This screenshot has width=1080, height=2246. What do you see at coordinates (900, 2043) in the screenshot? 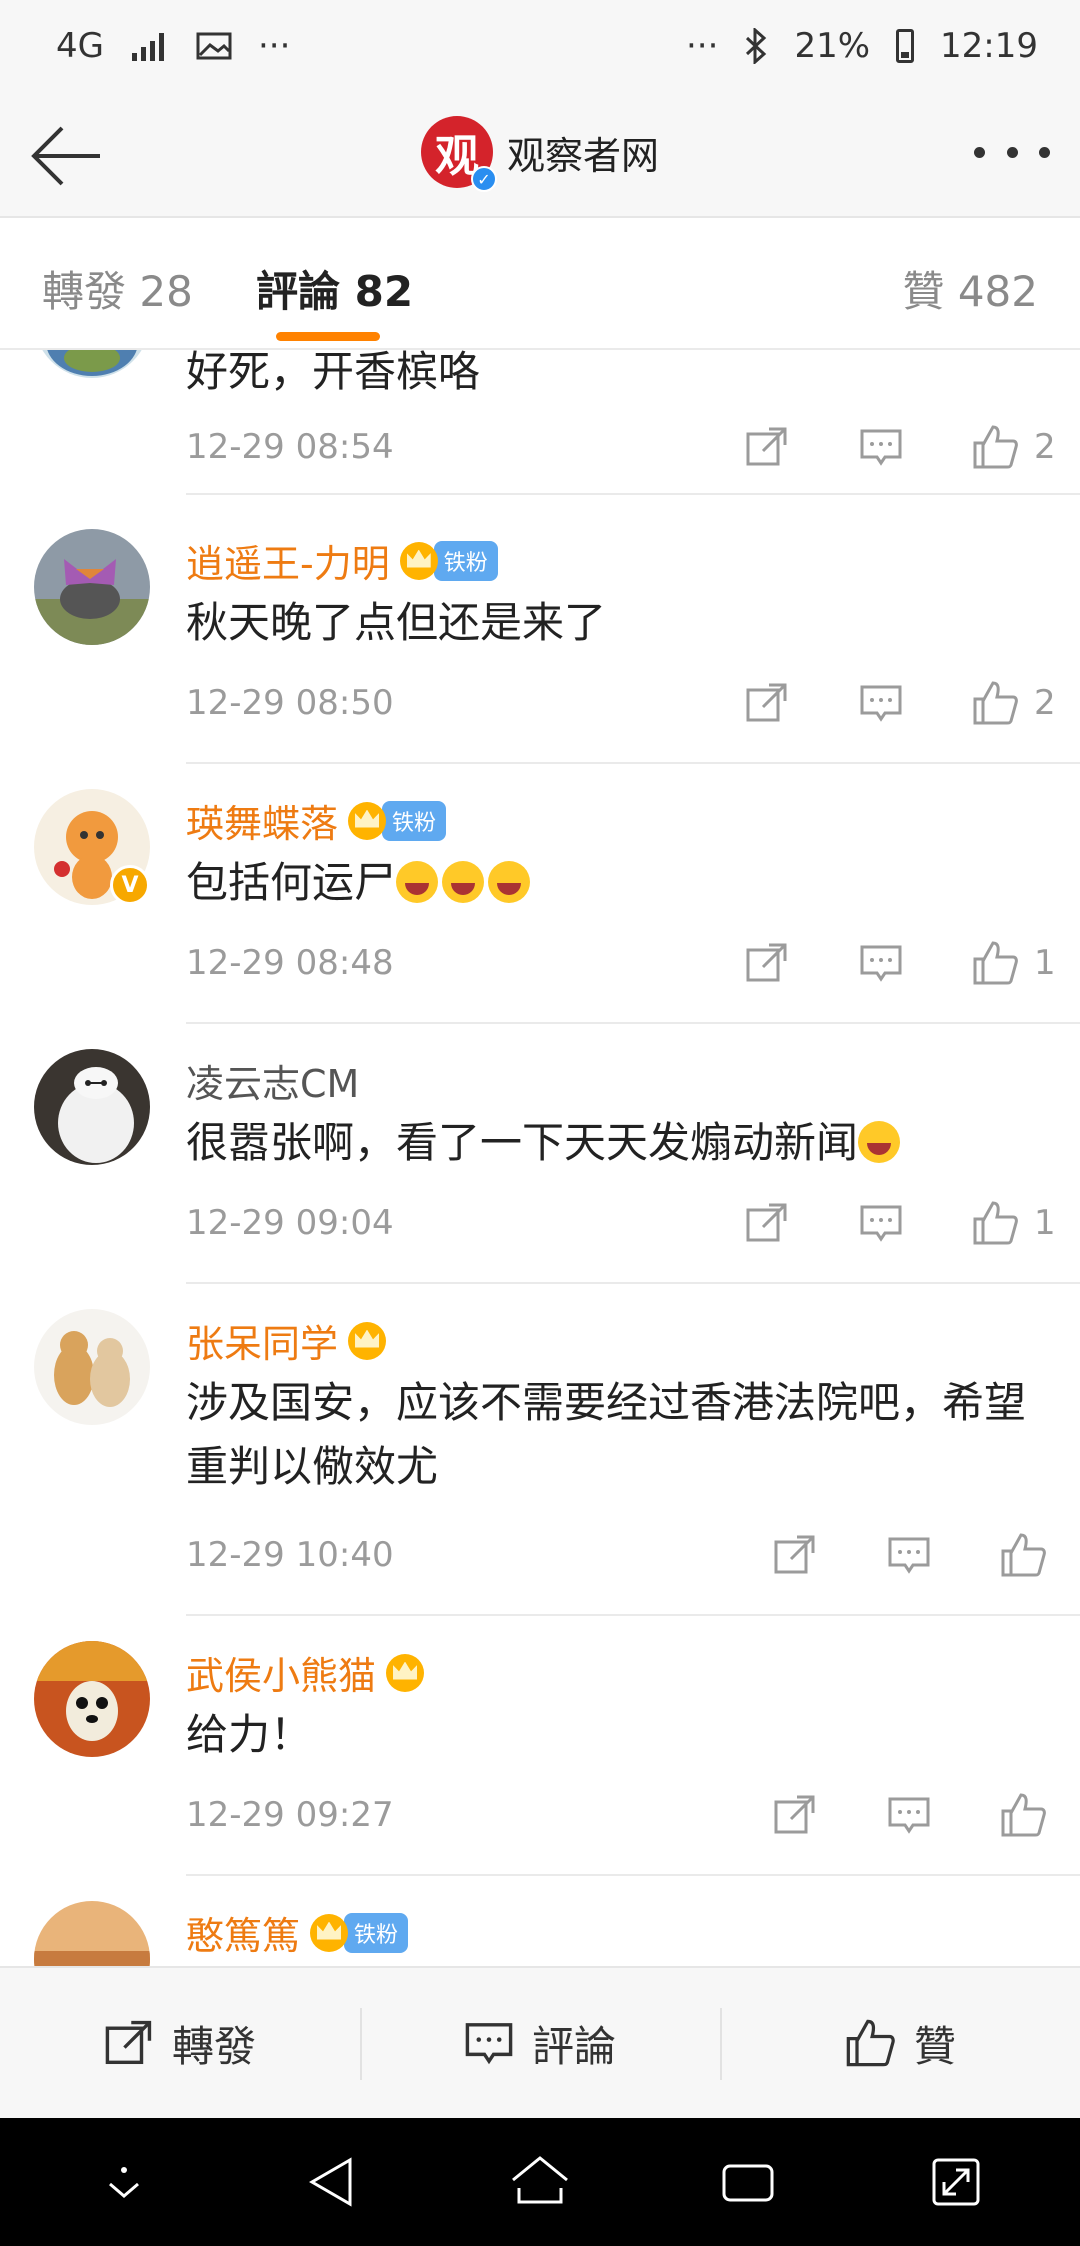
I see `like-action-button: 贊` at bounding box center [900, 2043].